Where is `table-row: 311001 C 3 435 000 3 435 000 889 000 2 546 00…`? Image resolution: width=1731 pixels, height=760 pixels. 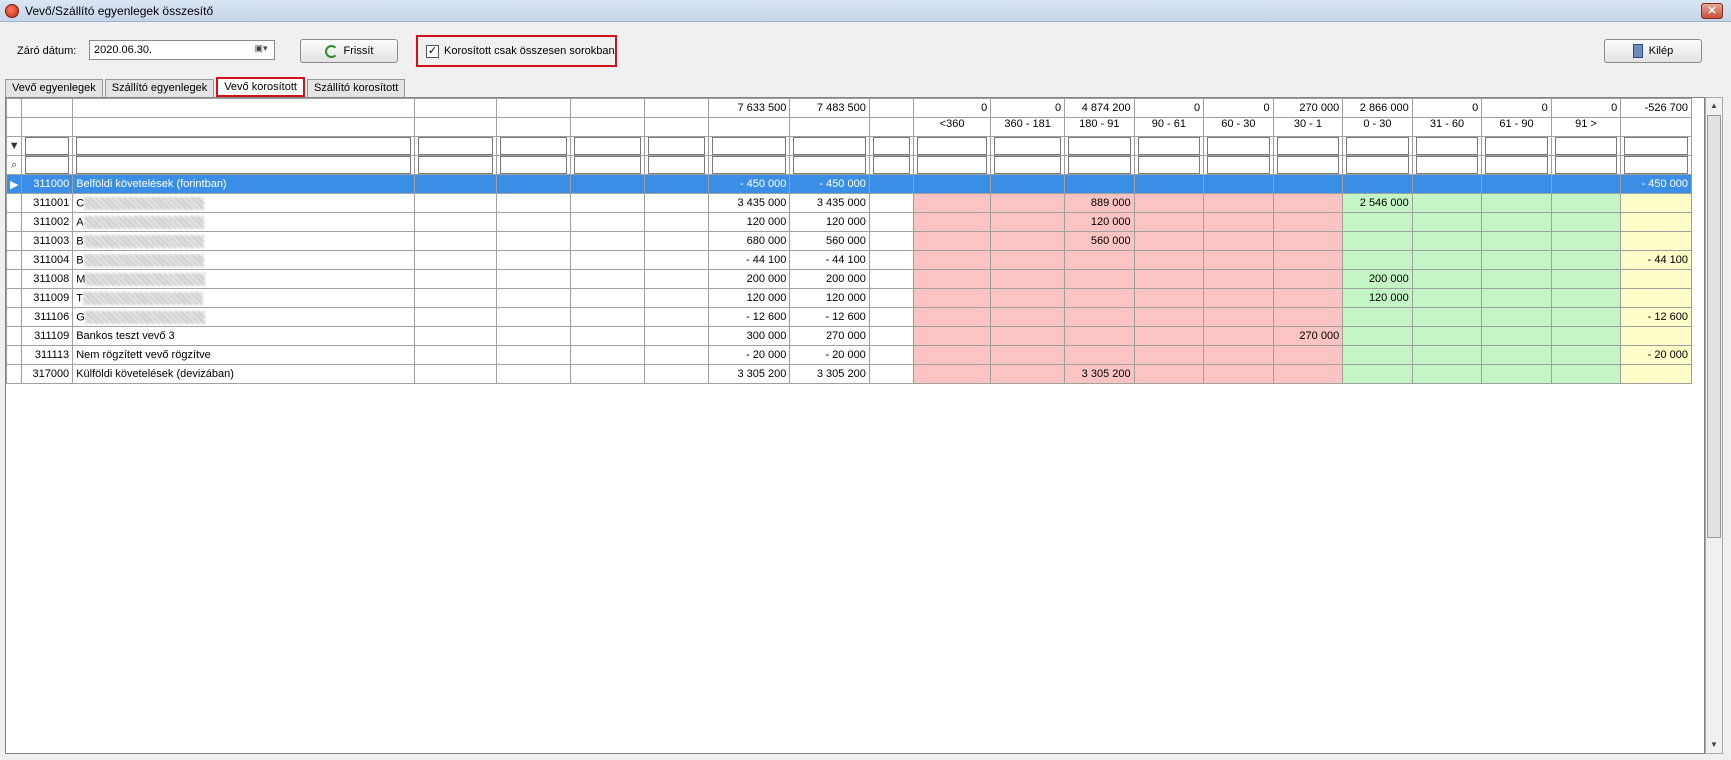
table-row: 311001 C 3 435 000 3 435 000 889 000 2 546 00… is located at coordinates (848, 203).